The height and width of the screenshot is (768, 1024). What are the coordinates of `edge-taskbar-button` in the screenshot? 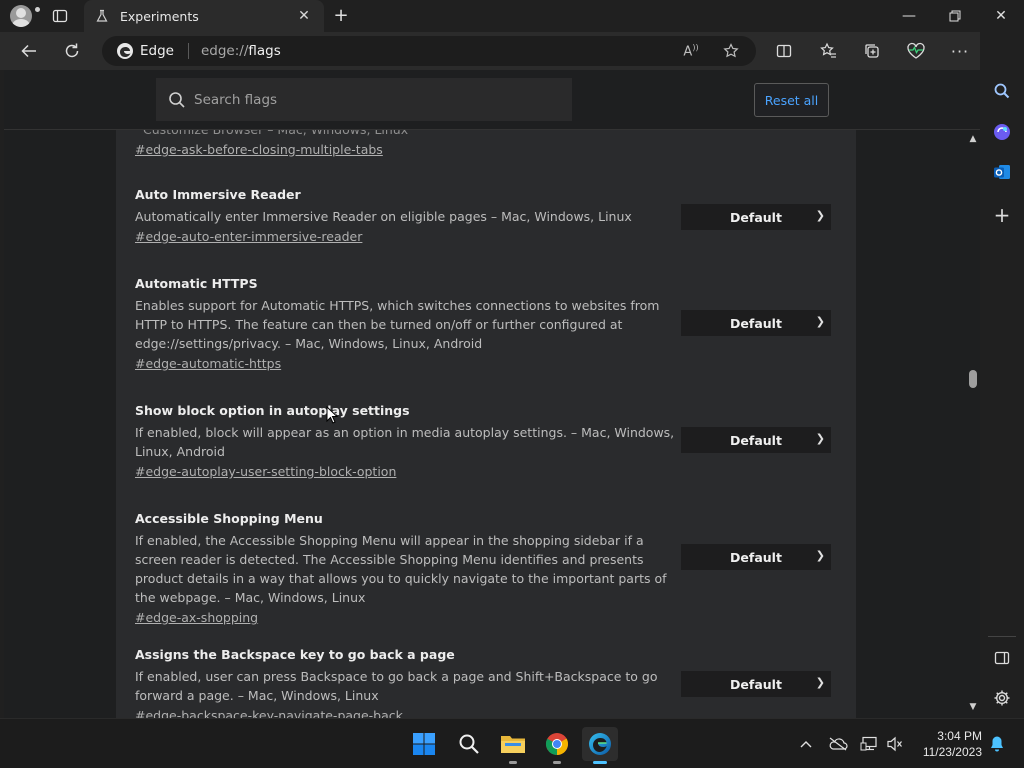 It's located at (600, 745).